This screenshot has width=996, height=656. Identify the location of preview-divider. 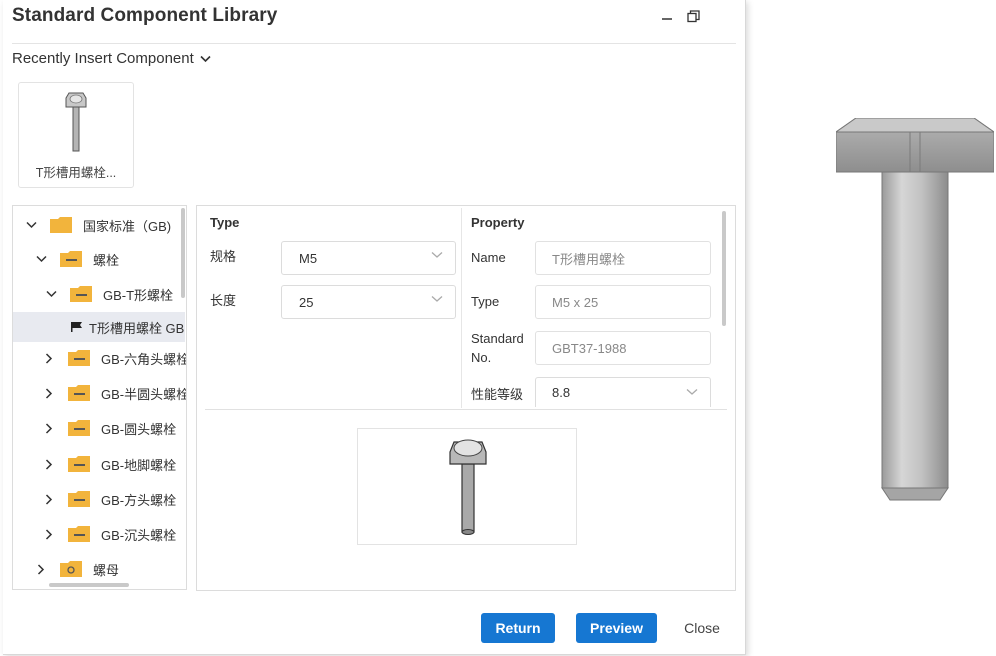
(466, 409).